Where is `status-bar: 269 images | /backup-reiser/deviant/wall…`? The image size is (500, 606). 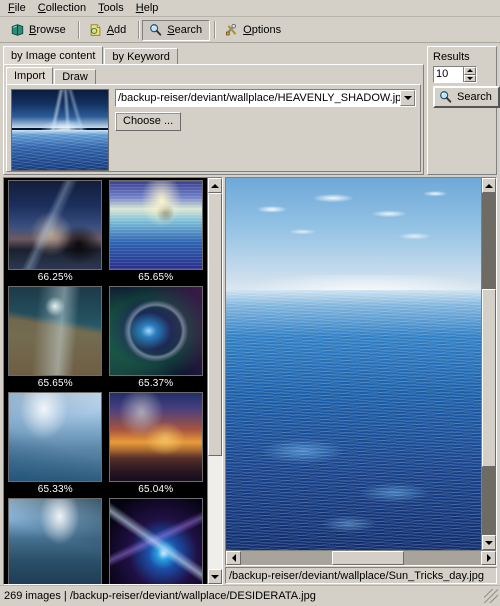
status-bar: 269 images | /backup-reiser/deviant/wall… is located at coordinates (250, 595).